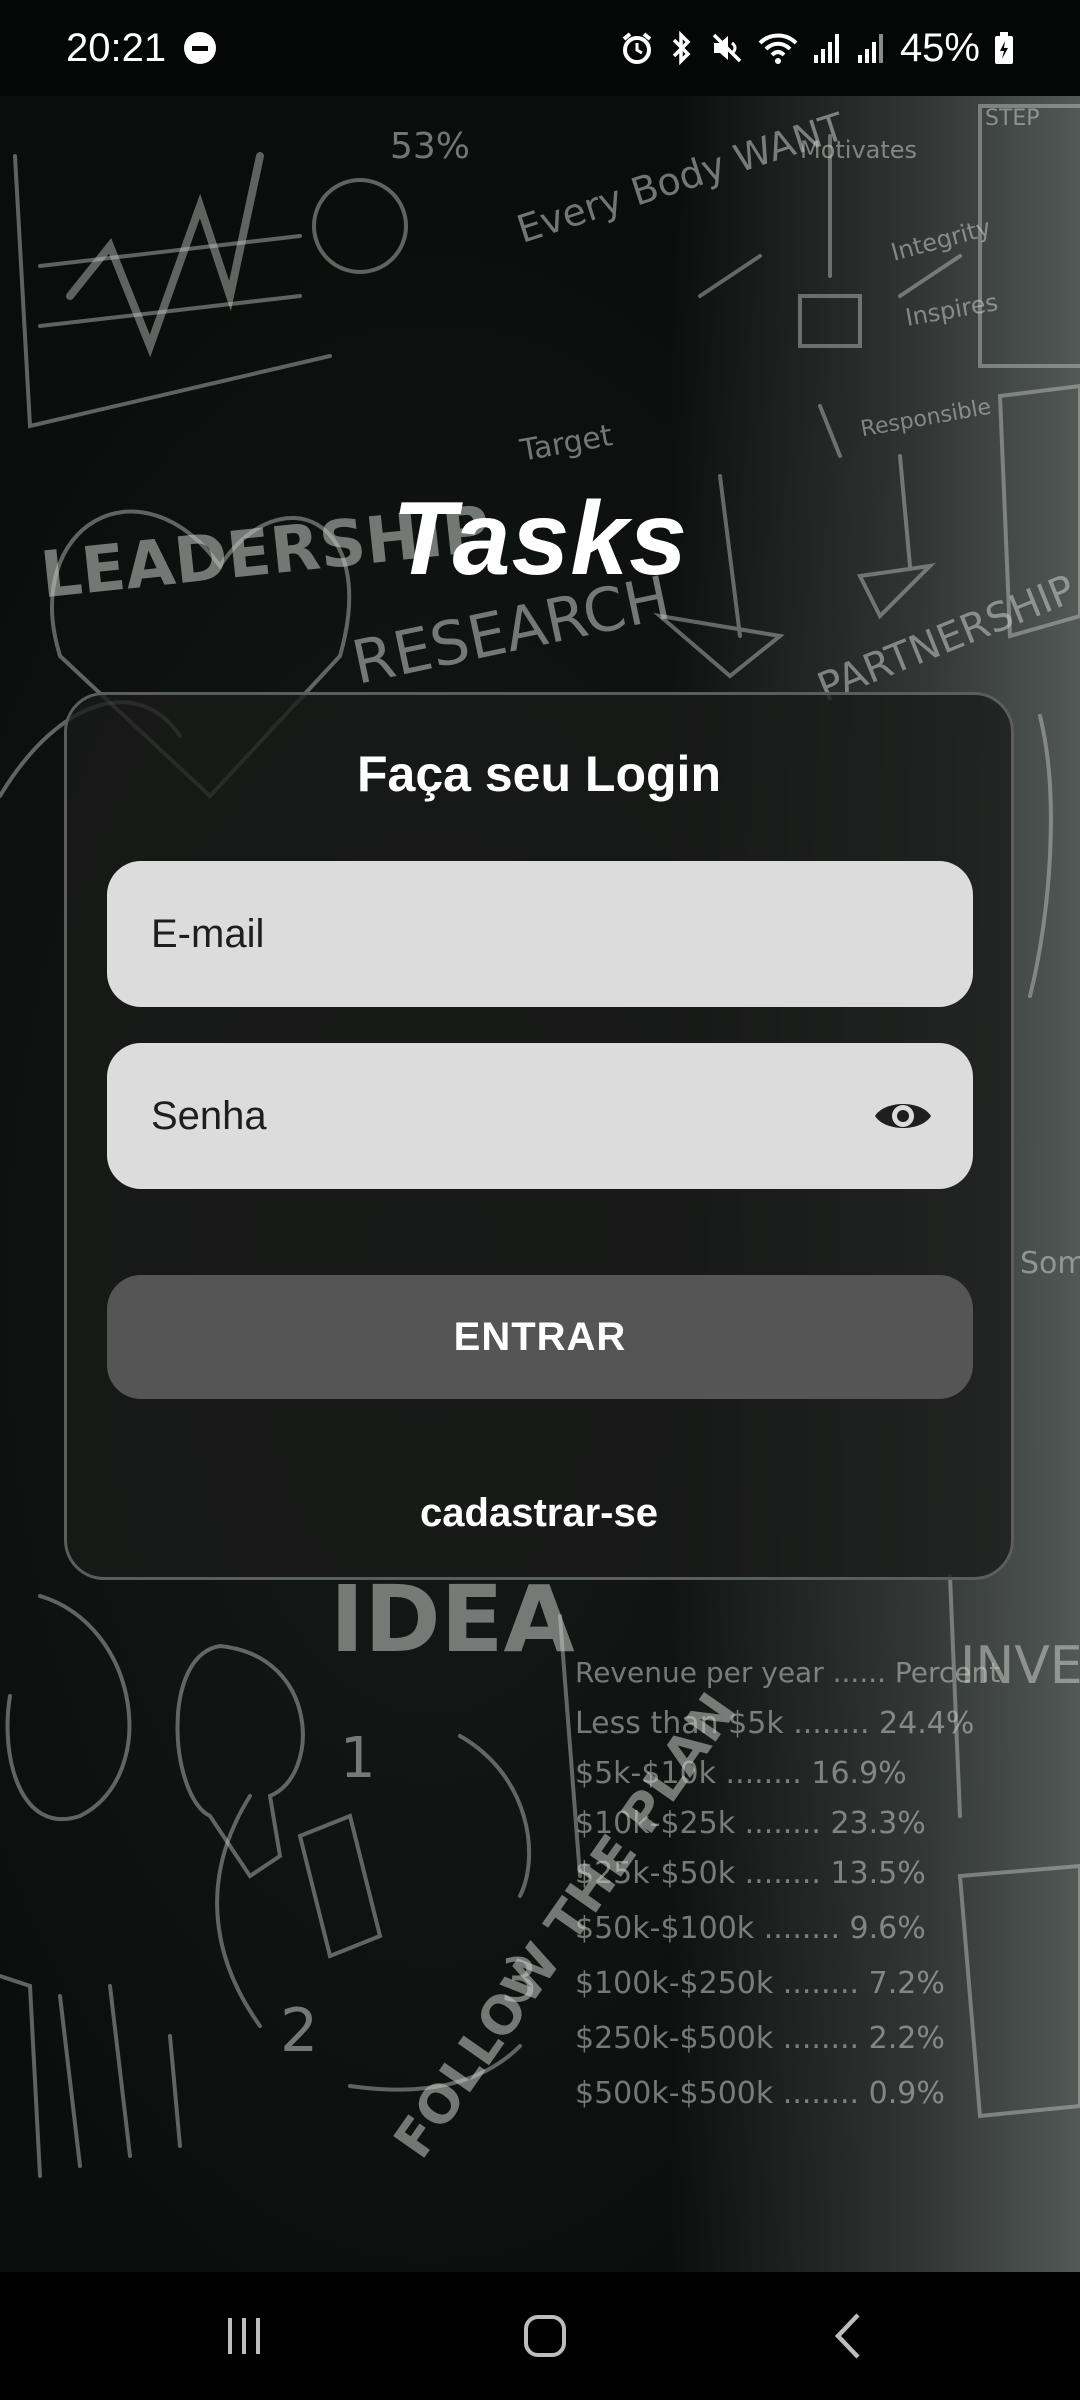 The height and width of the screenshot is (2400, 1080). Describe the element at coordinates (859, 150) in the screenshot. I see `doodle-motivates: Motivates` at that location.